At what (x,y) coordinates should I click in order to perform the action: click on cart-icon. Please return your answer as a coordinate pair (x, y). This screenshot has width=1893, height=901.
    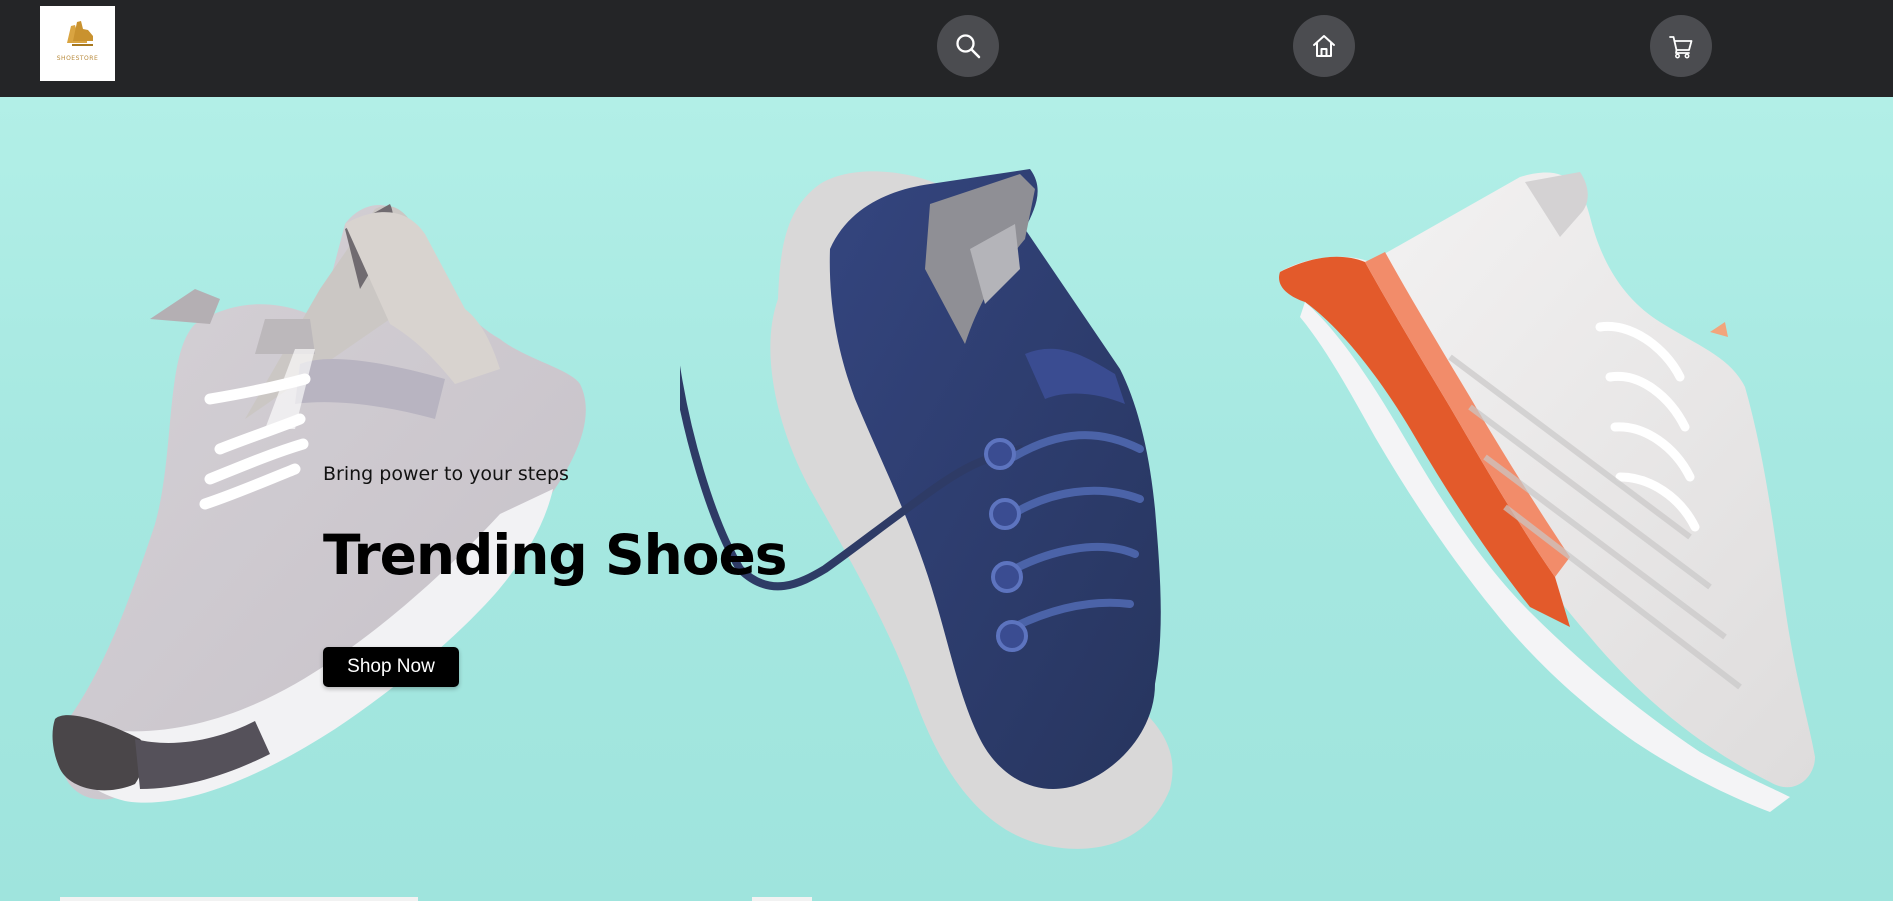
    Looking at the image, I should click on (1681, 47).